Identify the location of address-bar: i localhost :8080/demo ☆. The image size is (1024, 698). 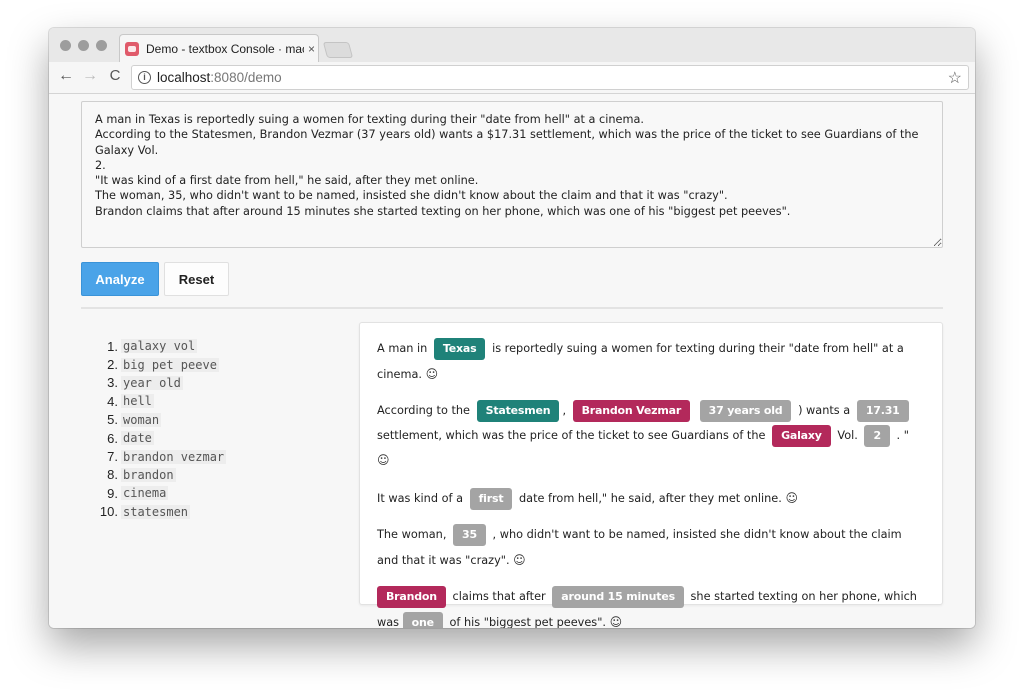
(550, 77).